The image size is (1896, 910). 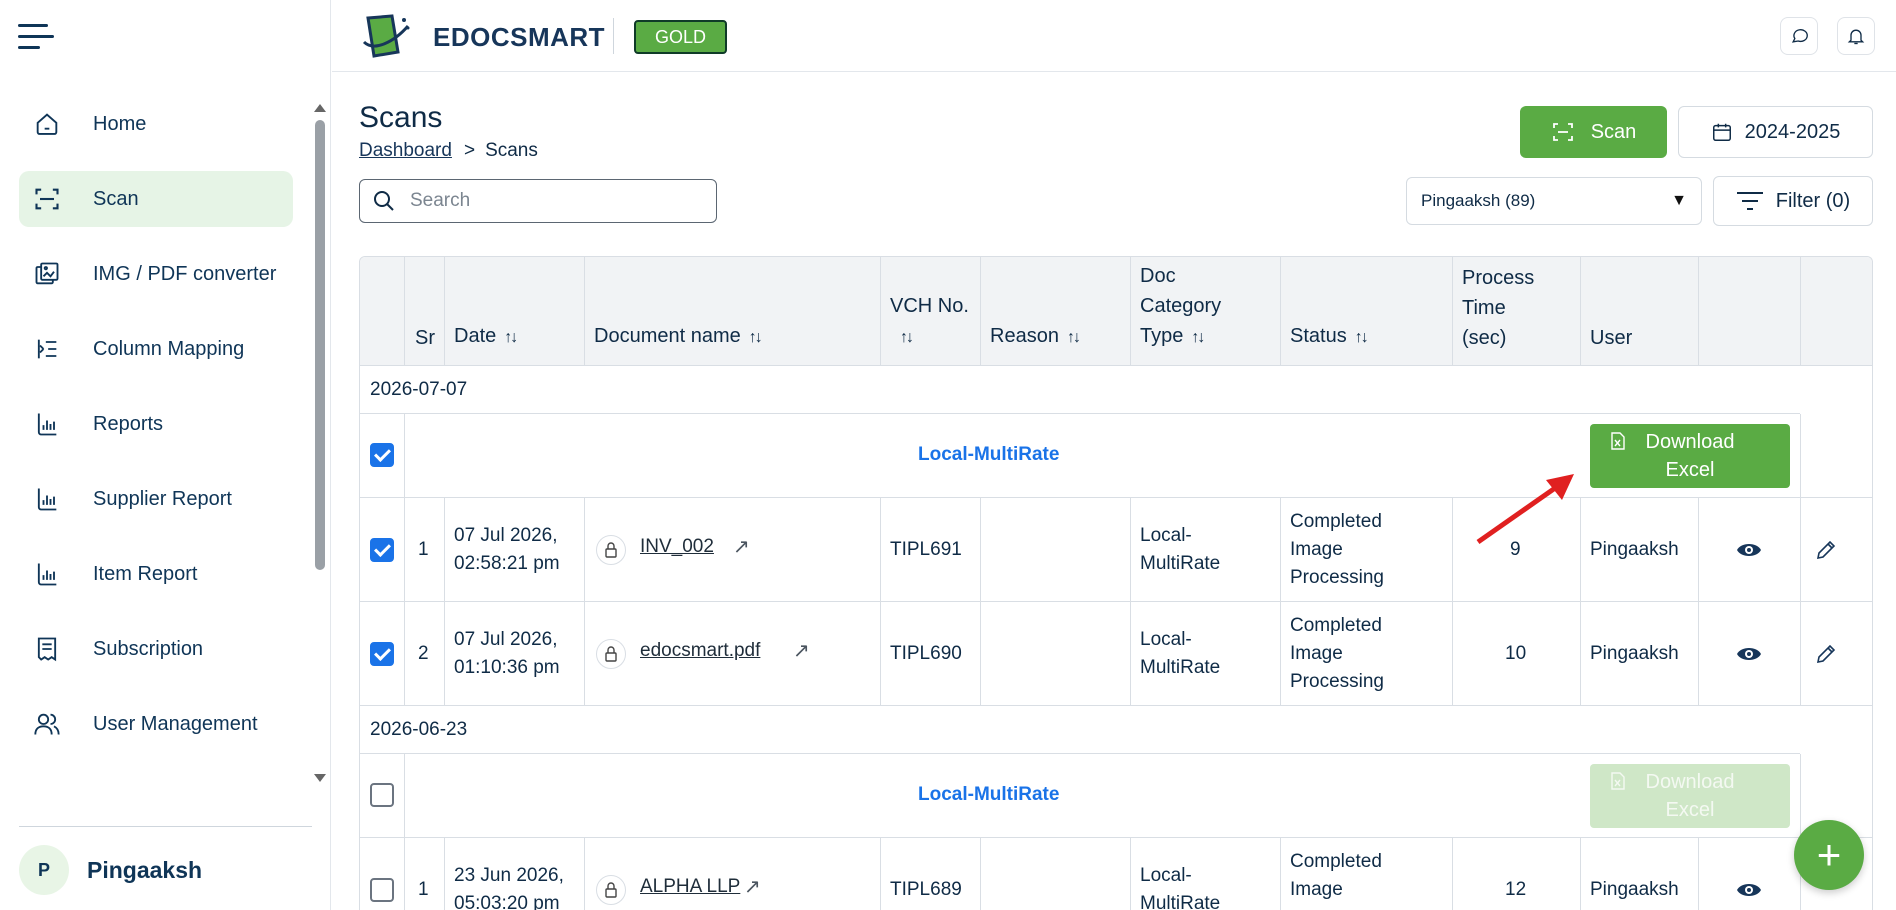 What do you see at coordinates (1337, 653) in the screenshot?
I see `status-cell: Completed Image Processing` at bounding box center [1337, 653].